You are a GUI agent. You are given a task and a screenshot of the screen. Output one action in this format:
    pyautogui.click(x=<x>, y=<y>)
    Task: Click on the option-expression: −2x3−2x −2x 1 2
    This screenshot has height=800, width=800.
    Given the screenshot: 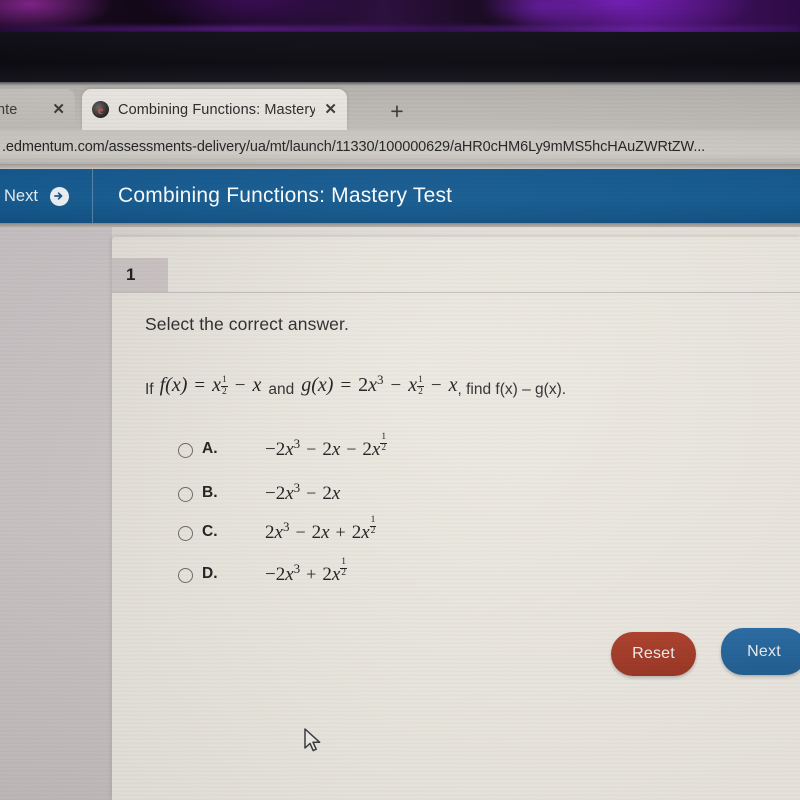 What is the action you would take?
    pyautogui.click(x=326, y=447)
    